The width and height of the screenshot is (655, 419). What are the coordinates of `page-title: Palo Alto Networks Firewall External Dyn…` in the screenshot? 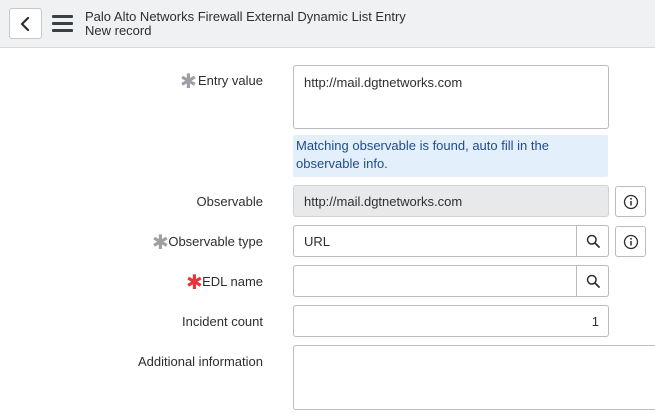 It's located at (245, 16).